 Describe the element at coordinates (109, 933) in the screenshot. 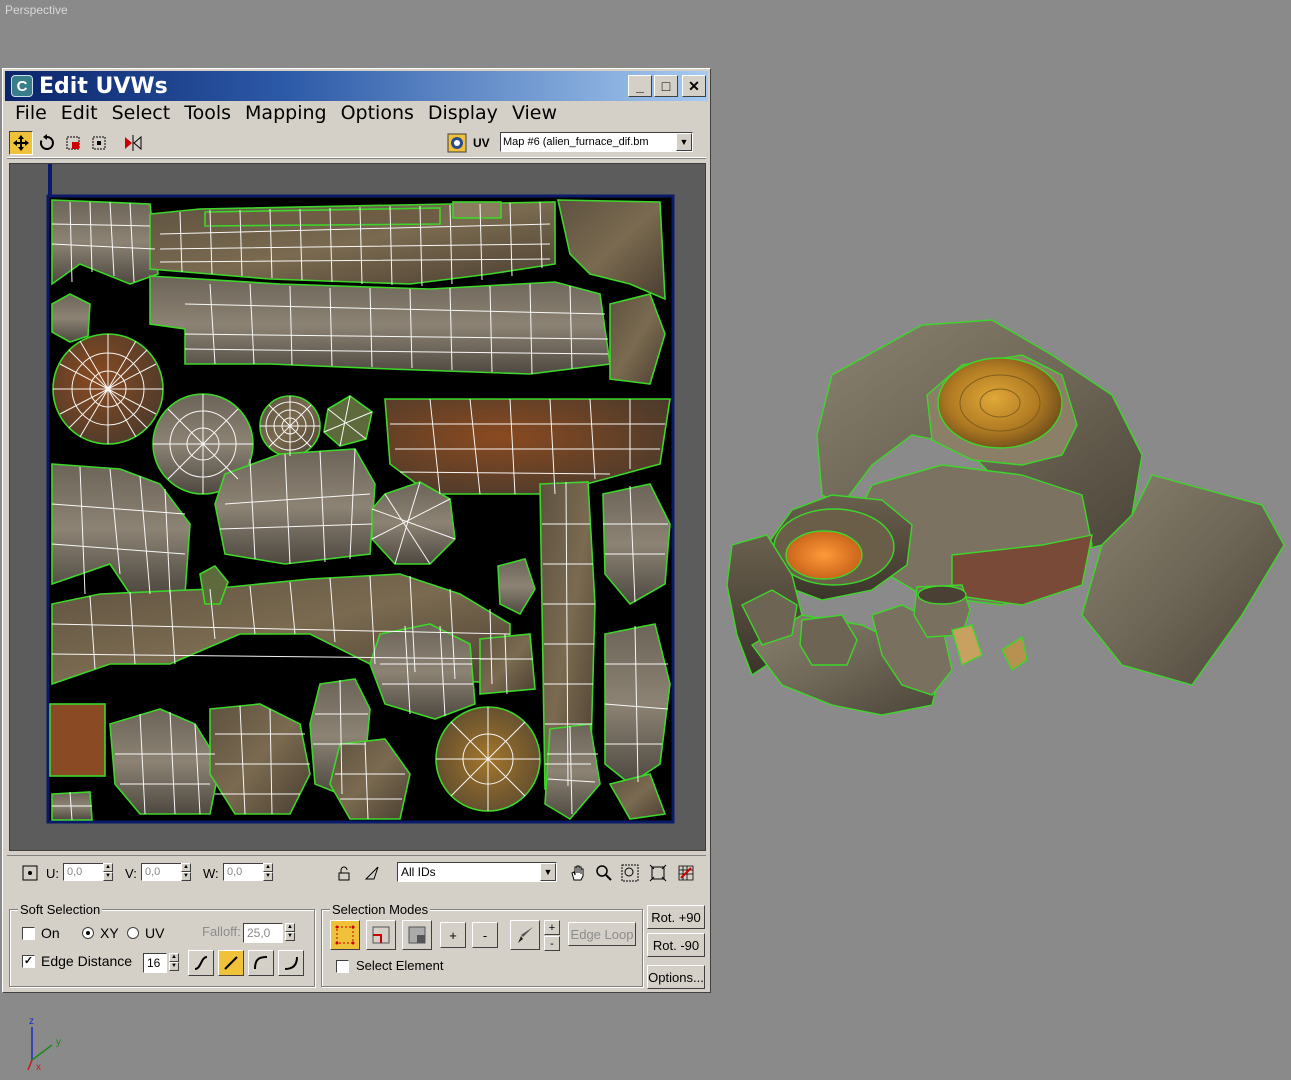

I see `xy-label: XY` at that location.